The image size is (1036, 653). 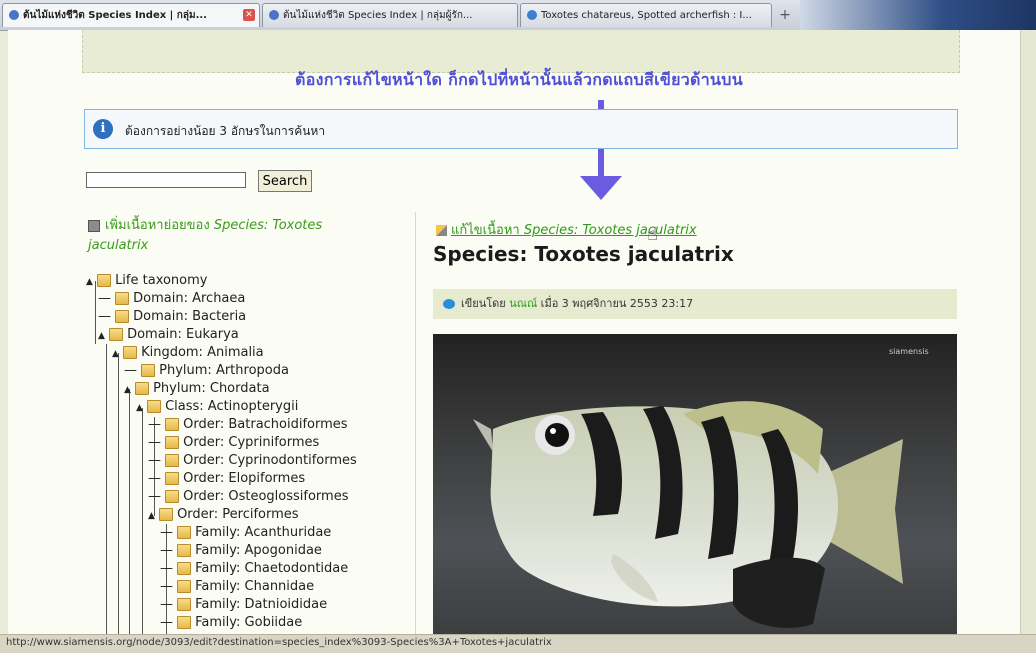 What do you see at coordinates (237, 587) in the screenshot?
I see `tree-node: — Family: Channidae` at bounding box center [237, 587].